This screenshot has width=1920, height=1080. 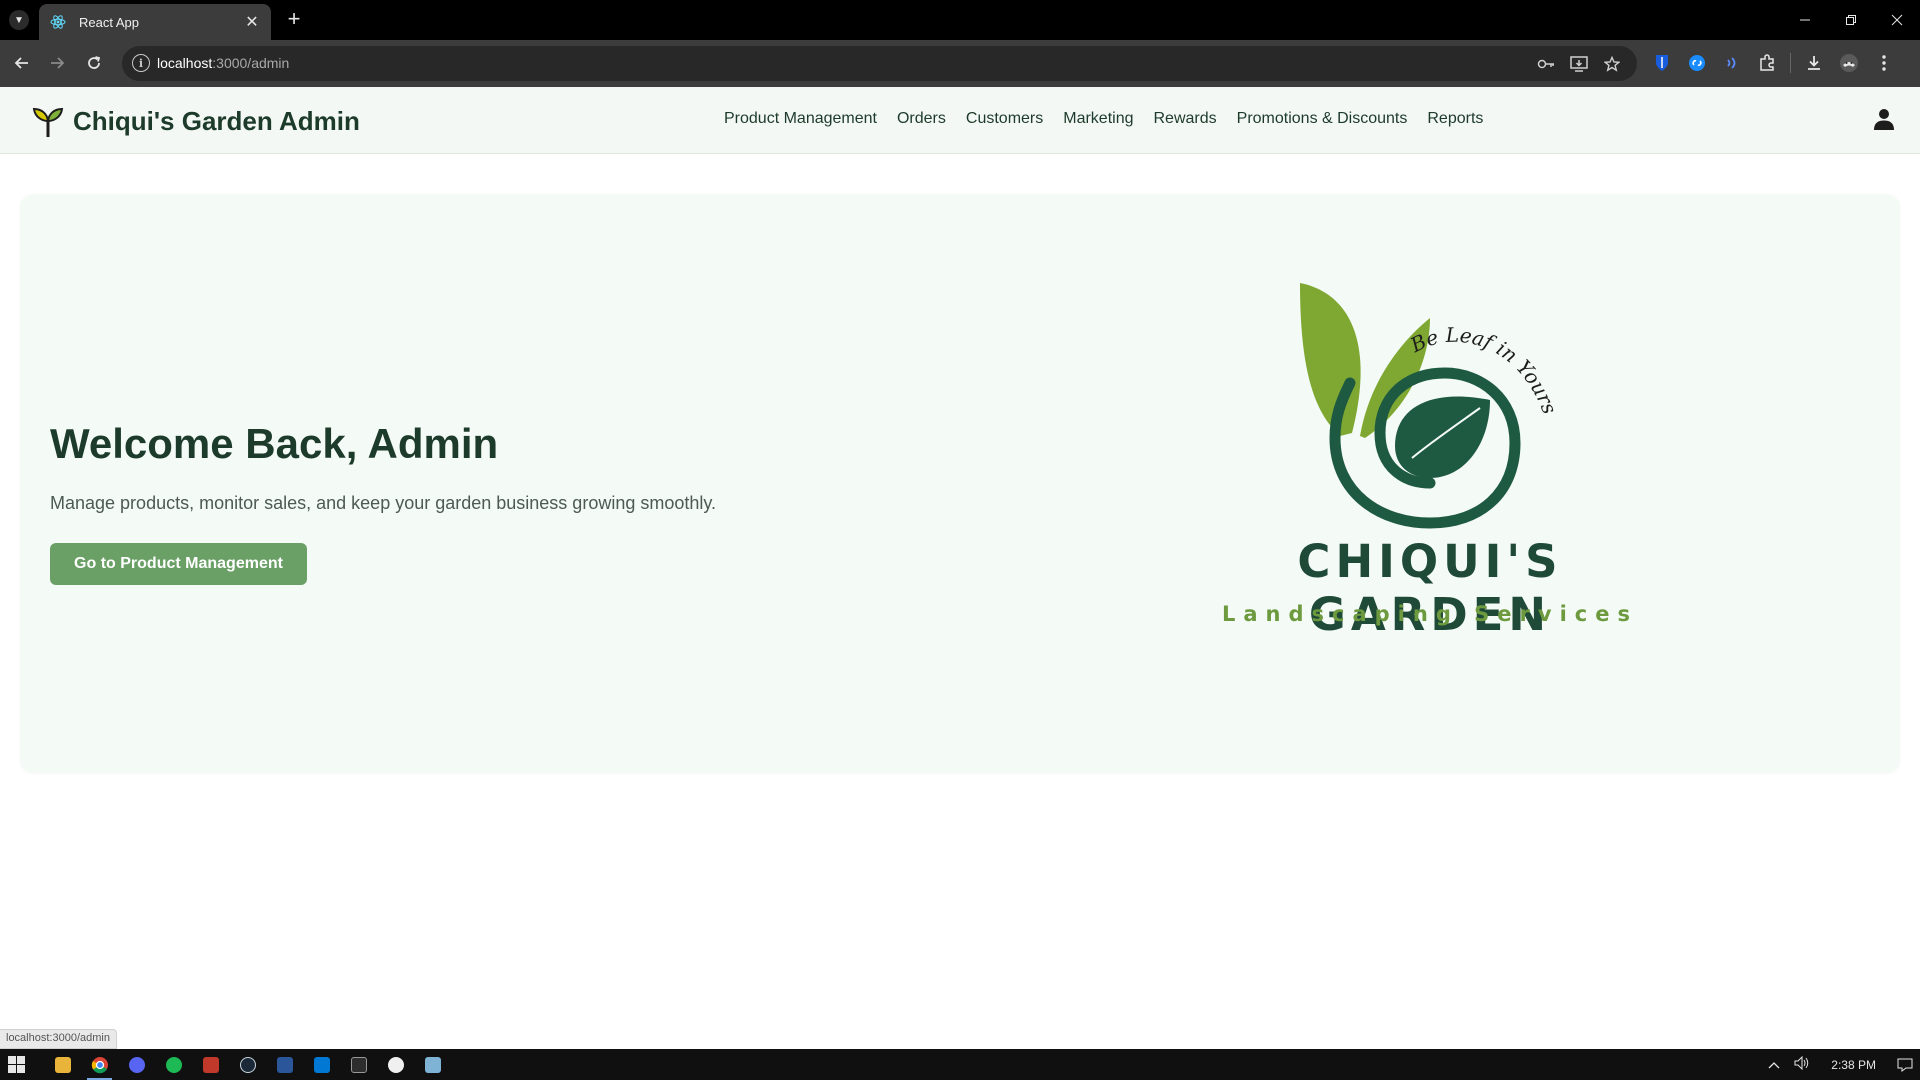 I want to click on brand-title: Chiqui's Garden Admin, so click(x=216, y=120).